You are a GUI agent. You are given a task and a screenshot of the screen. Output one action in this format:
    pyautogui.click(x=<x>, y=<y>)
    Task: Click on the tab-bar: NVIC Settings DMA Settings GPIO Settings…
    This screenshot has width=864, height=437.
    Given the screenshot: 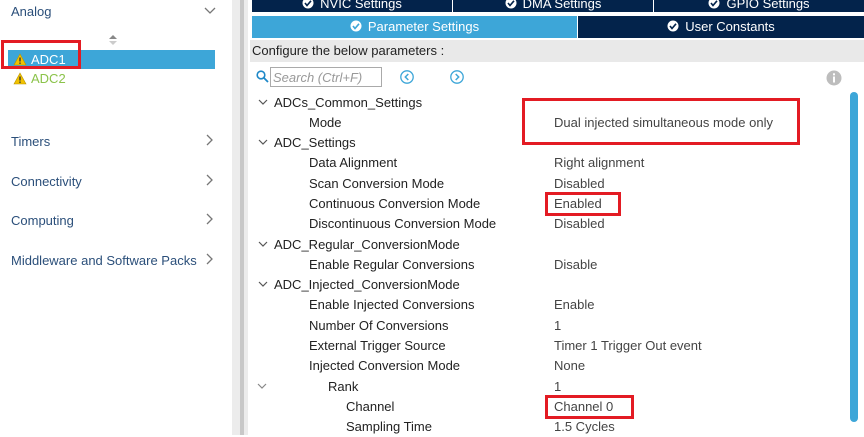 What is the action you would take?
    pyautogui.click(x=557, y=19)
    